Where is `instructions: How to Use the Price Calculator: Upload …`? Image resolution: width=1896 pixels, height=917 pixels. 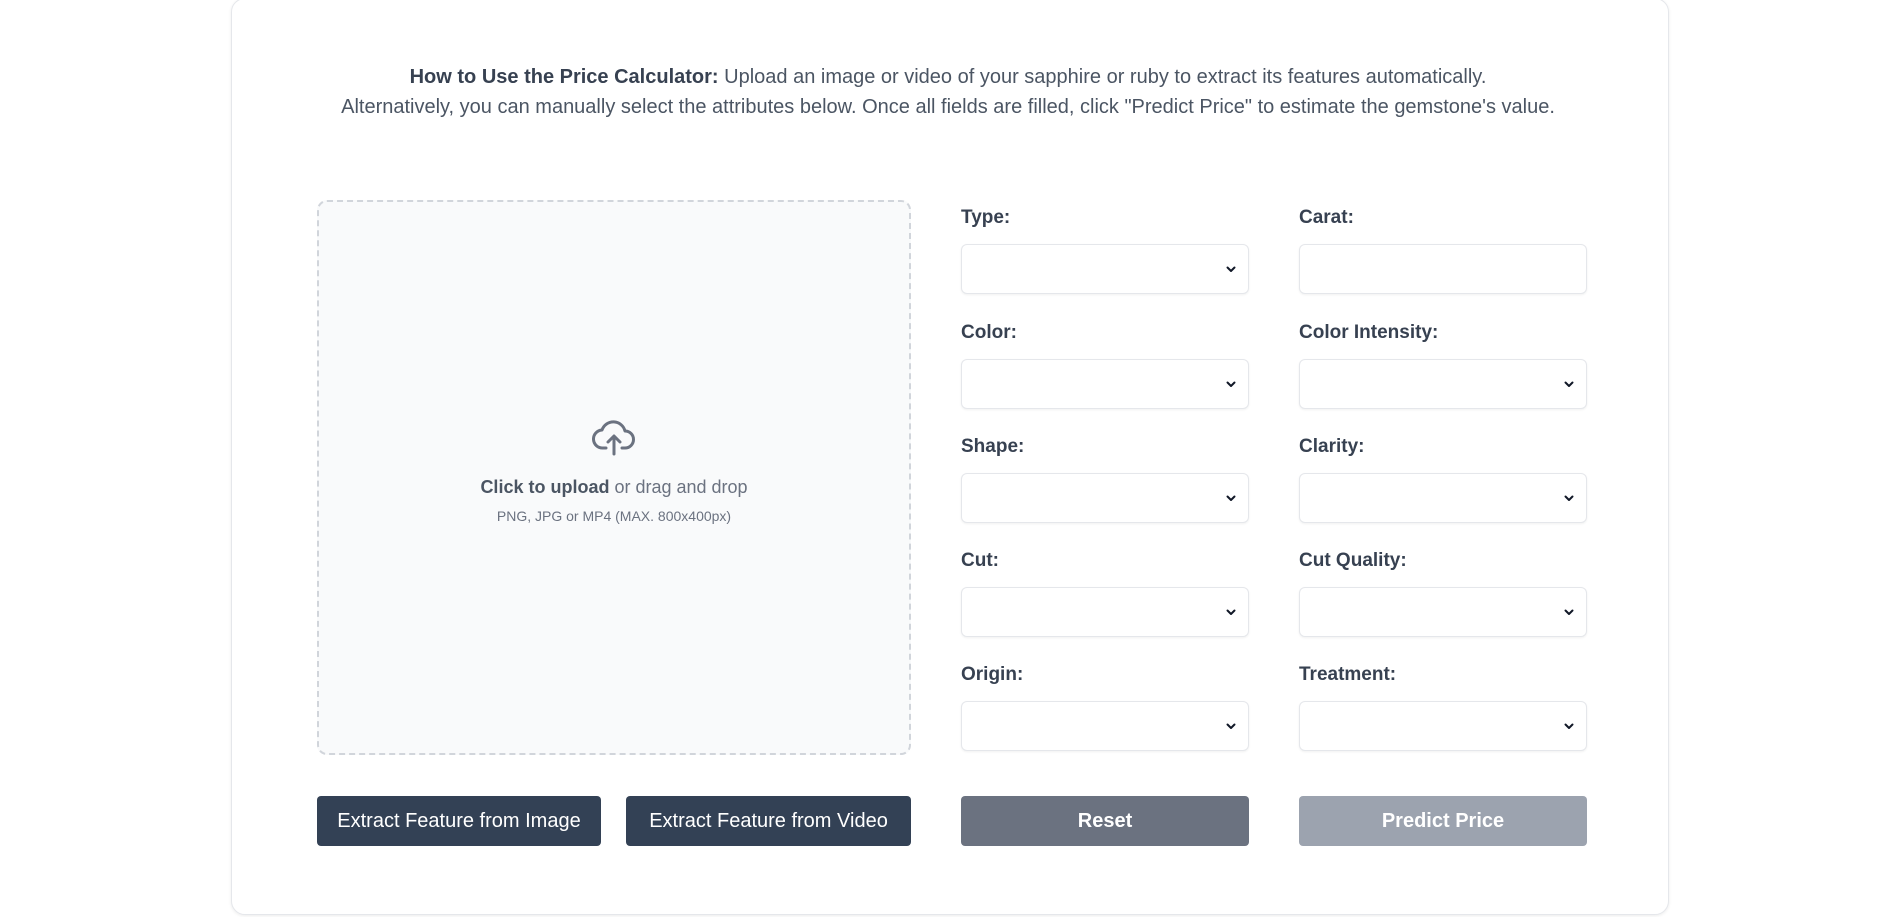
instructions: How to Use the Price Calculator: Upload … is located at coordinates (948, 92).